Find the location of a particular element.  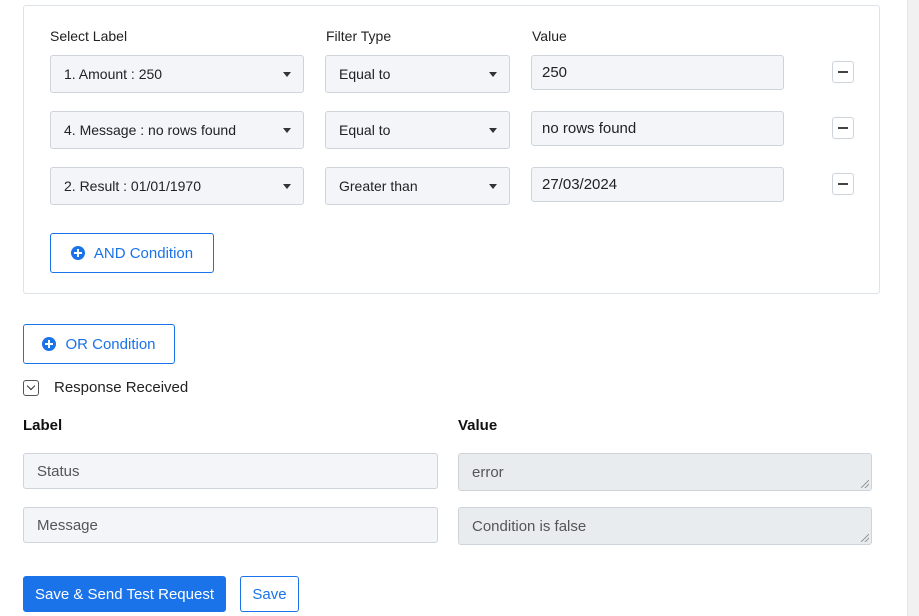

value-header: Value is located at coordinates (549, 36).